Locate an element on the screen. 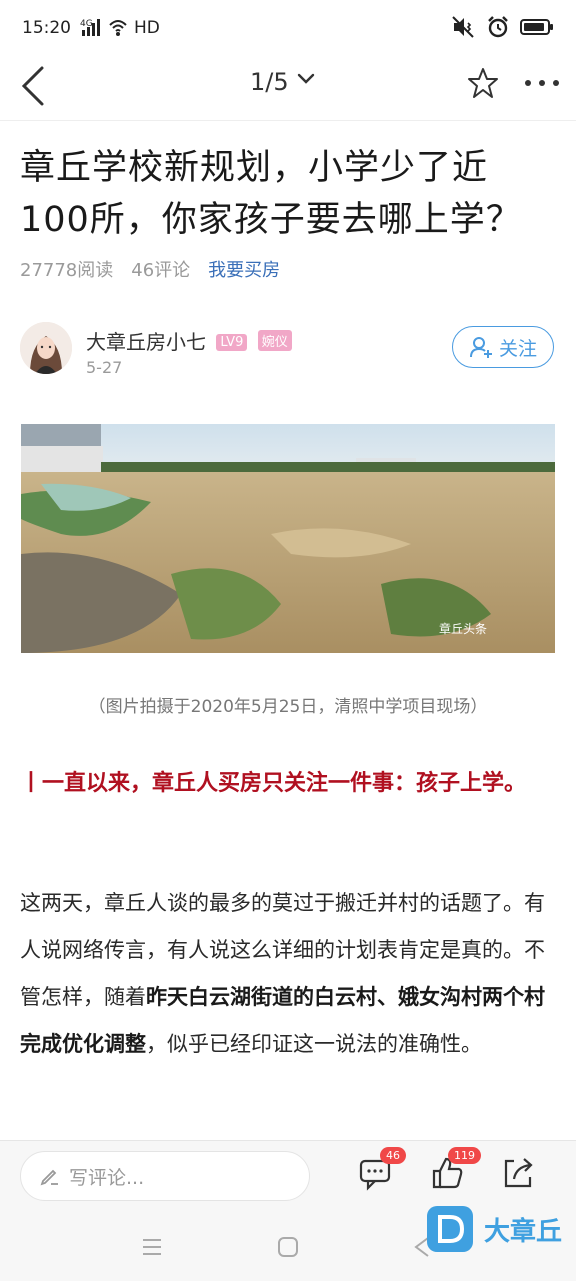 The image size is (576, 1281). add-user-icon is located at coordinates (480, 347).